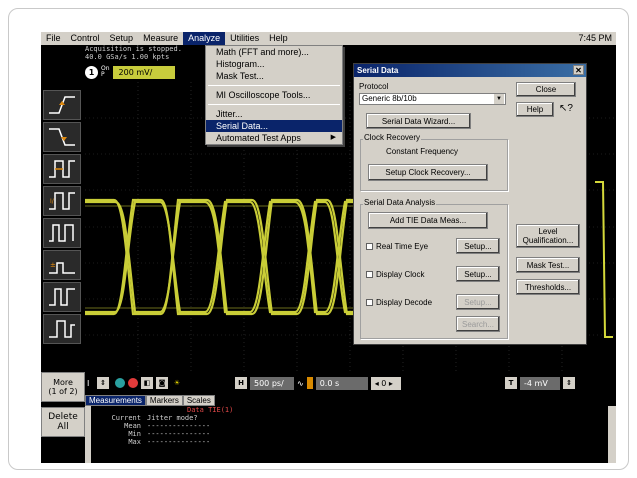 This screenshot has width=637, height=478. Describe the element at coordinates (258, 138) in the screenshot. I see `automated-test-apps-label: Automated Test Apps` at that location.